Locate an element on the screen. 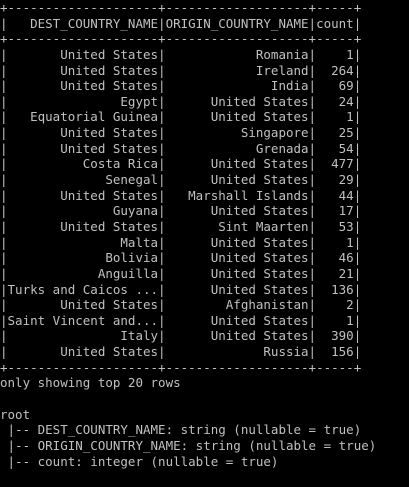  table-row: | United States| India| 69| is located at coordinates (181, 86).